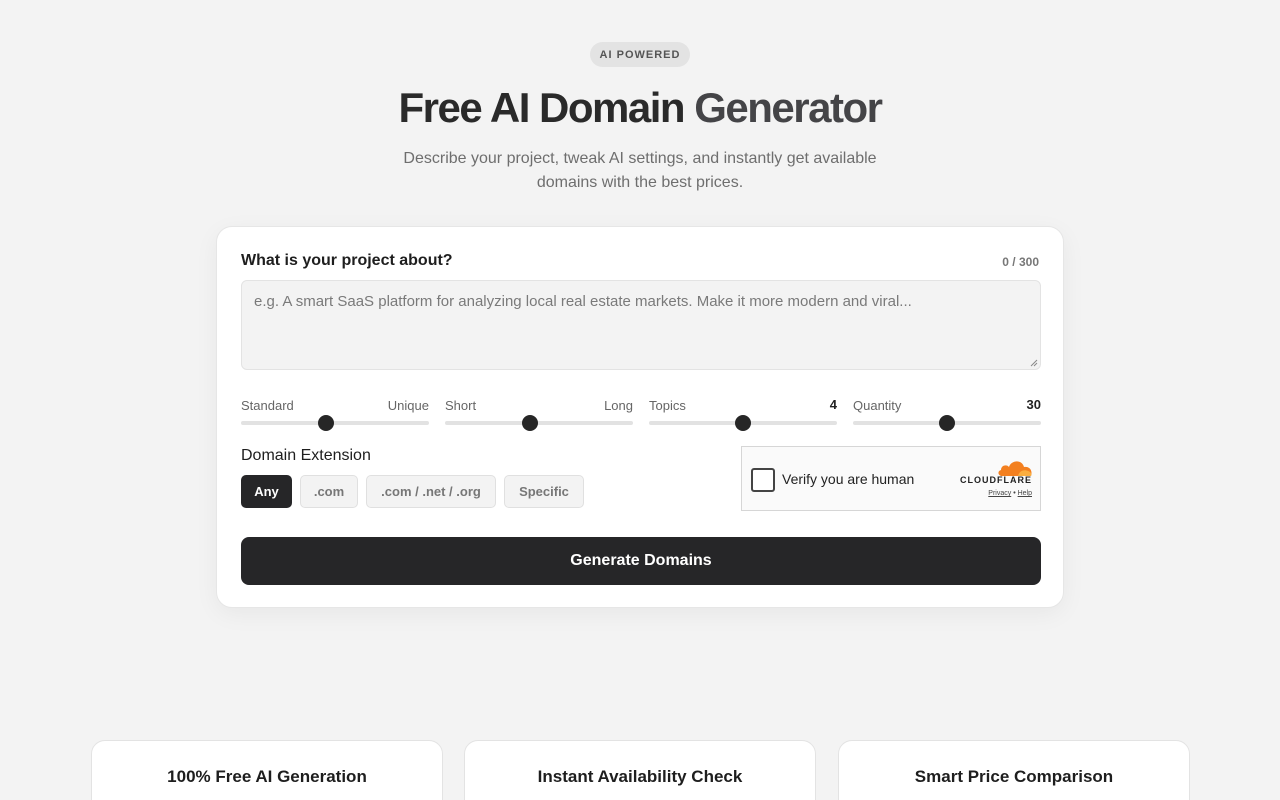 The image size is (1280, 800). I want to click on feature-title: Instant Availability Check, so click(640, 776).